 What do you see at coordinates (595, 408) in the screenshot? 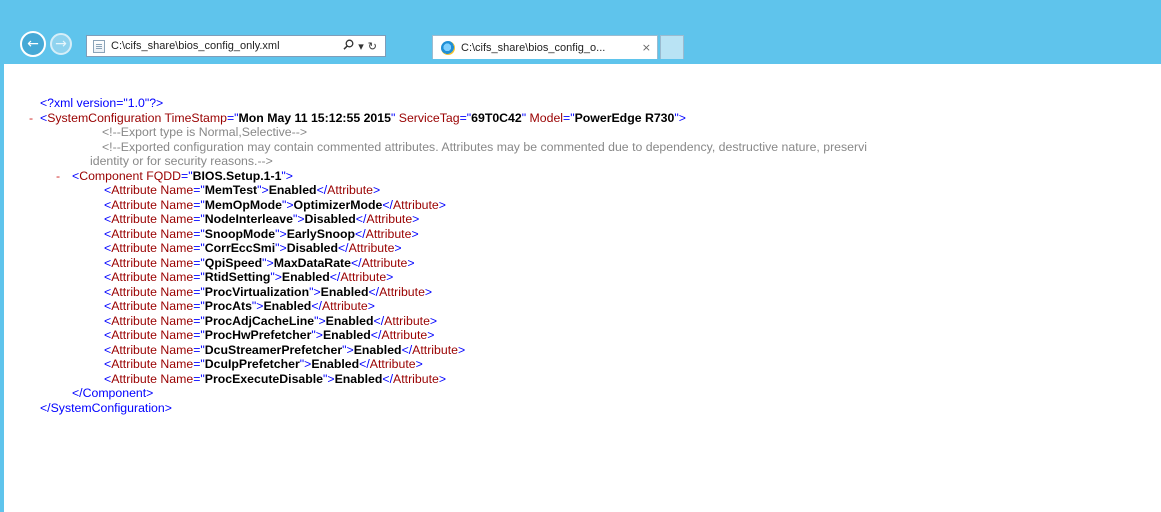
I see `root-close-tag: </SystemConfiguration>` at bounding box center [595, 408].